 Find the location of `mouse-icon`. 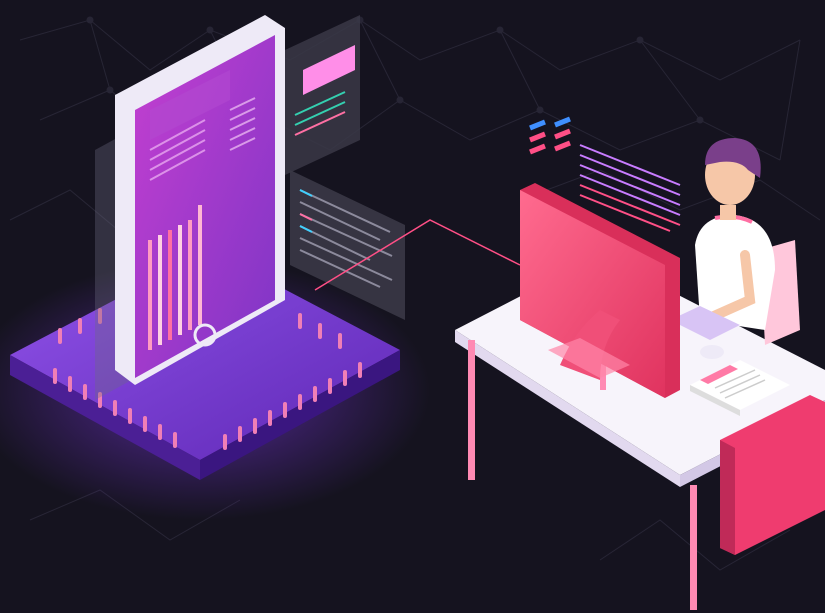

mouse-icon is located at coordinates (712, 352).